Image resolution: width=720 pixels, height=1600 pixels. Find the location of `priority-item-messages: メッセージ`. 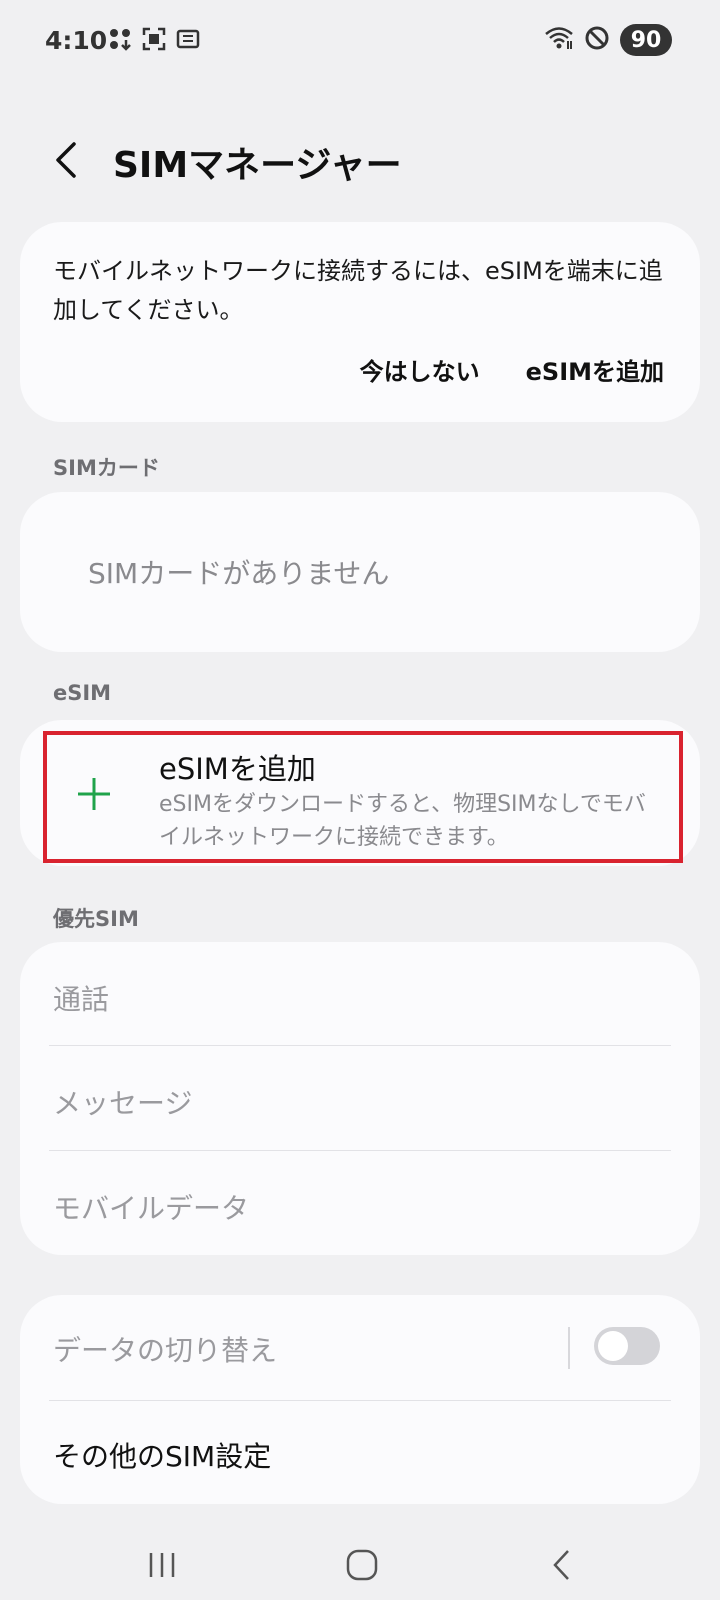

priority-item-messages: メッセージ is located at coordinates (122, 1102).